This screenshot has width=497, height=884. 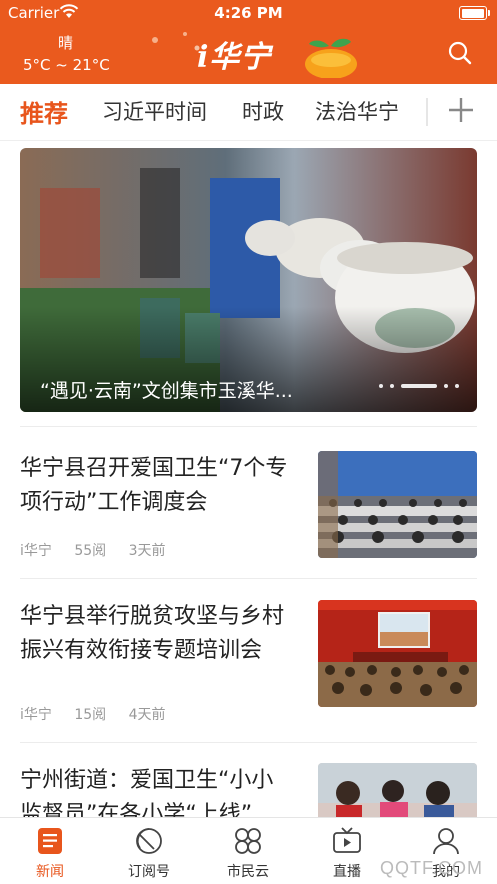 I want to click on news-meta: i华宁 15阅 4天前, so click(x=102, y=714).